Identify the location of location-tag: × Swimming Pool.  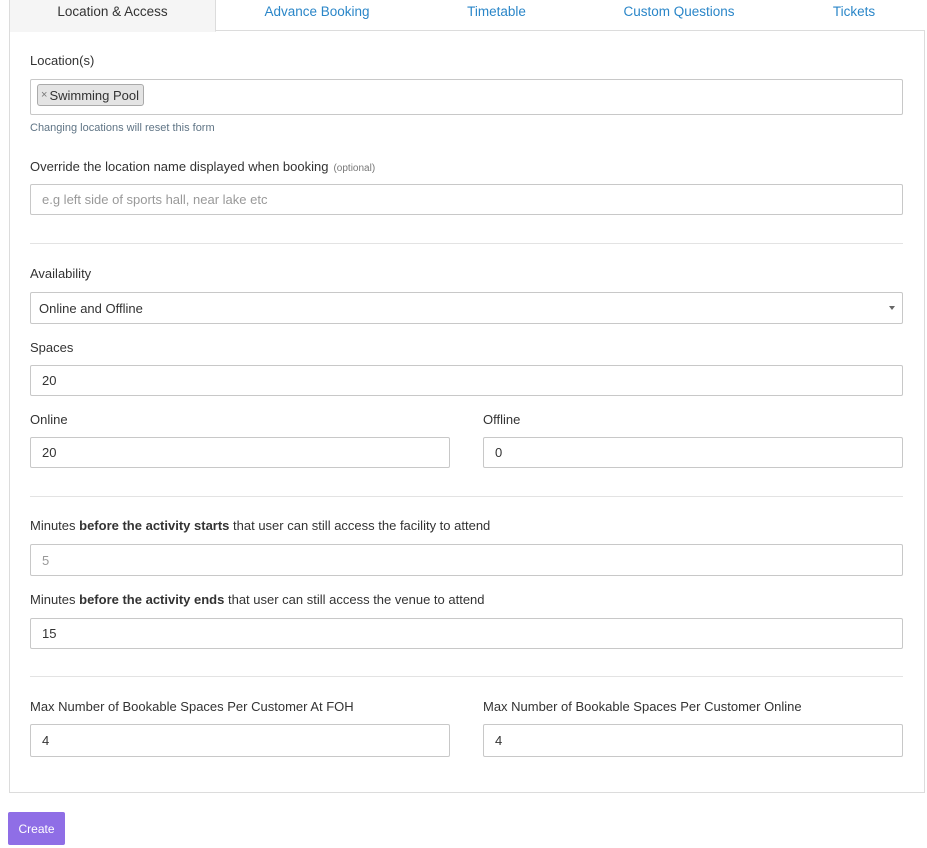
(91, 95).